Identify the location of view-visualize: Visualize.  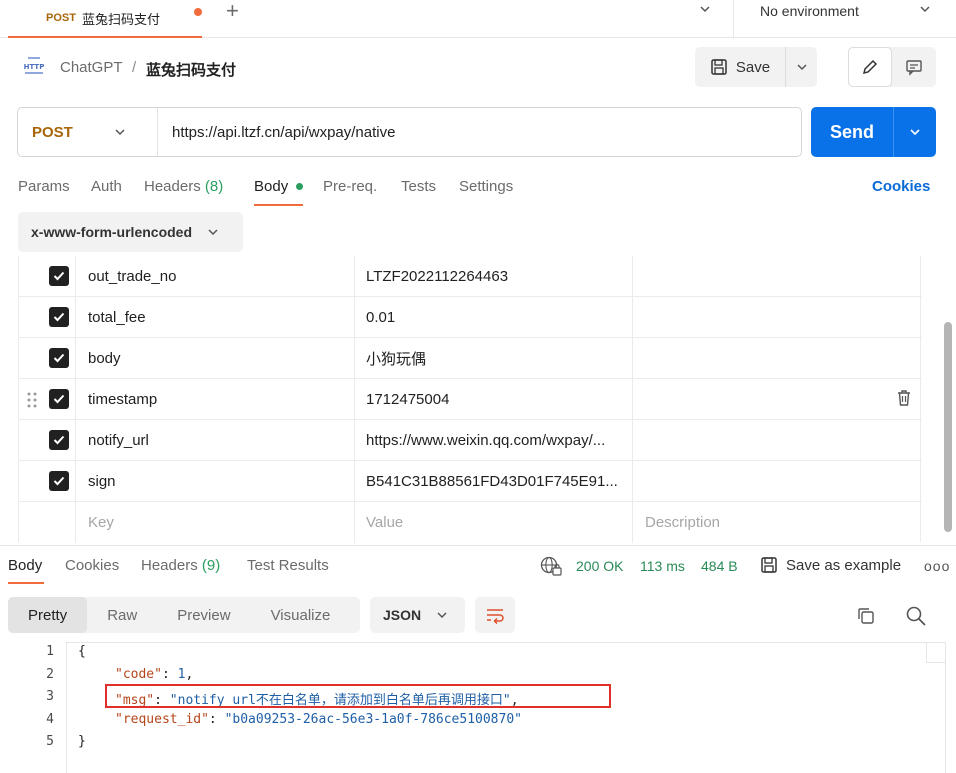
(301, 615).